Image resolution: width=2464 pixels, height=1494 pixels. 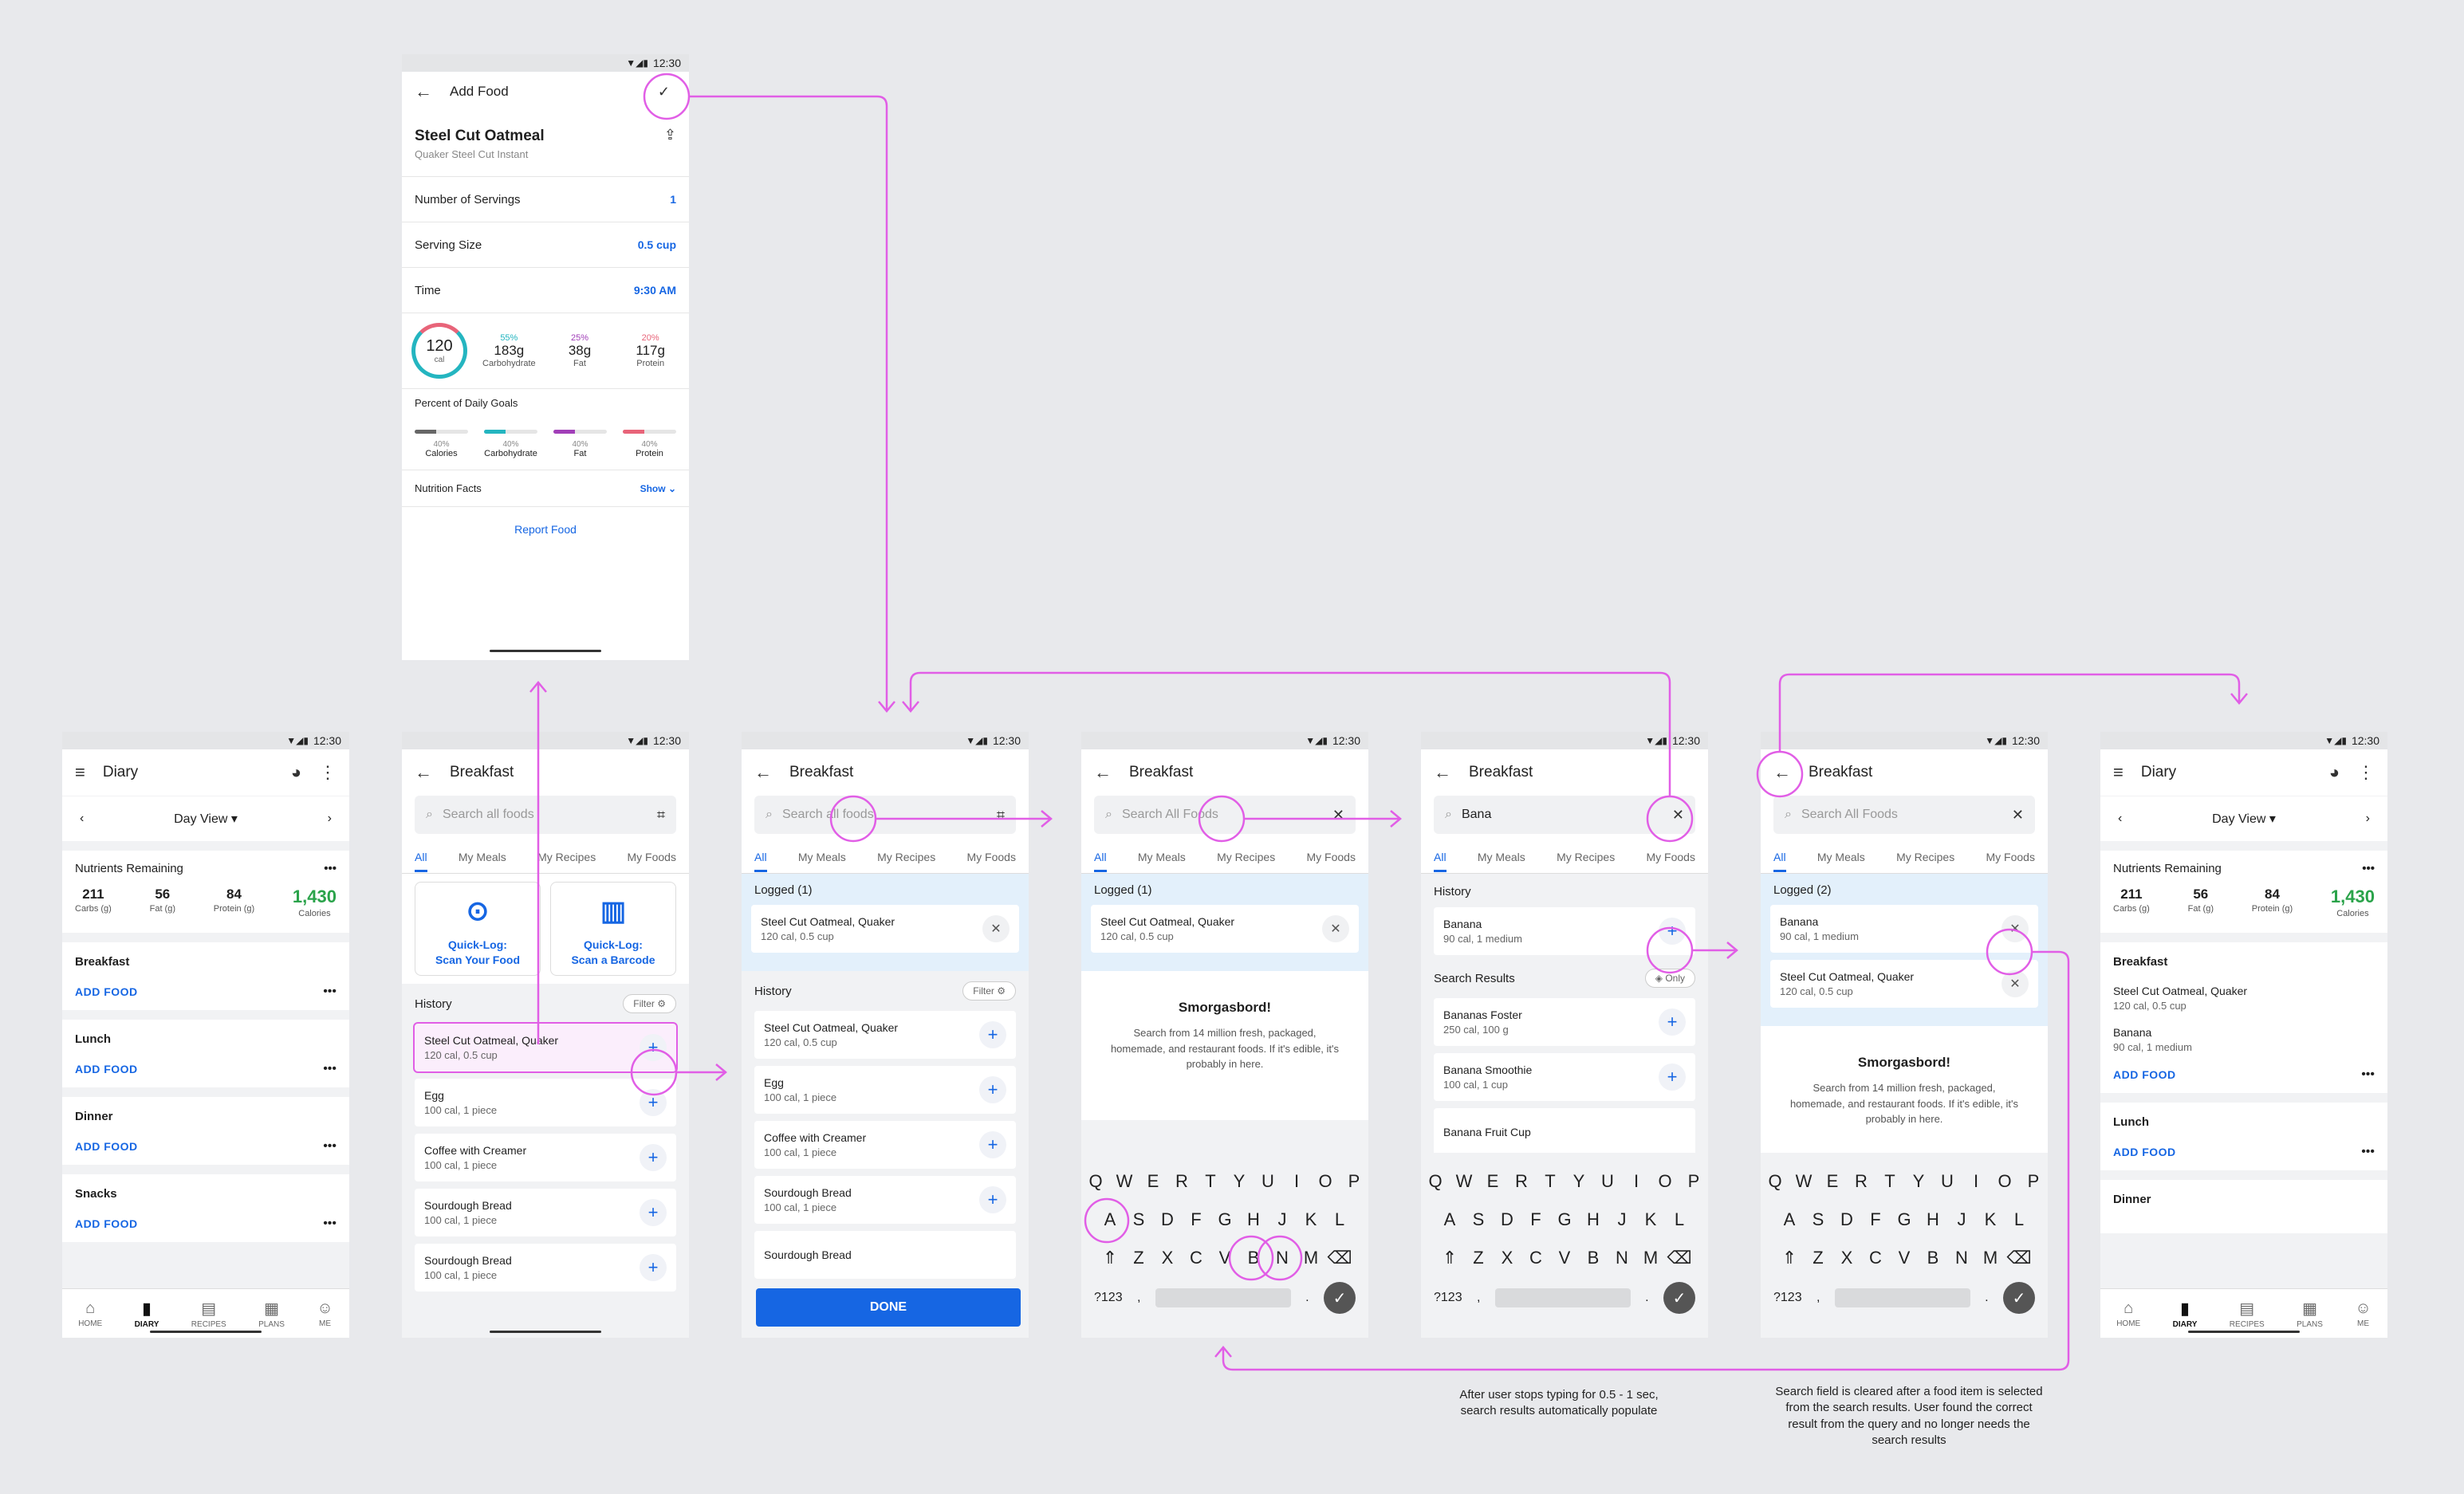 What do you see at coordinates (888, 1307) in the screenshot?
I see `done-button: DONE` at bounding box center [888, 1307].